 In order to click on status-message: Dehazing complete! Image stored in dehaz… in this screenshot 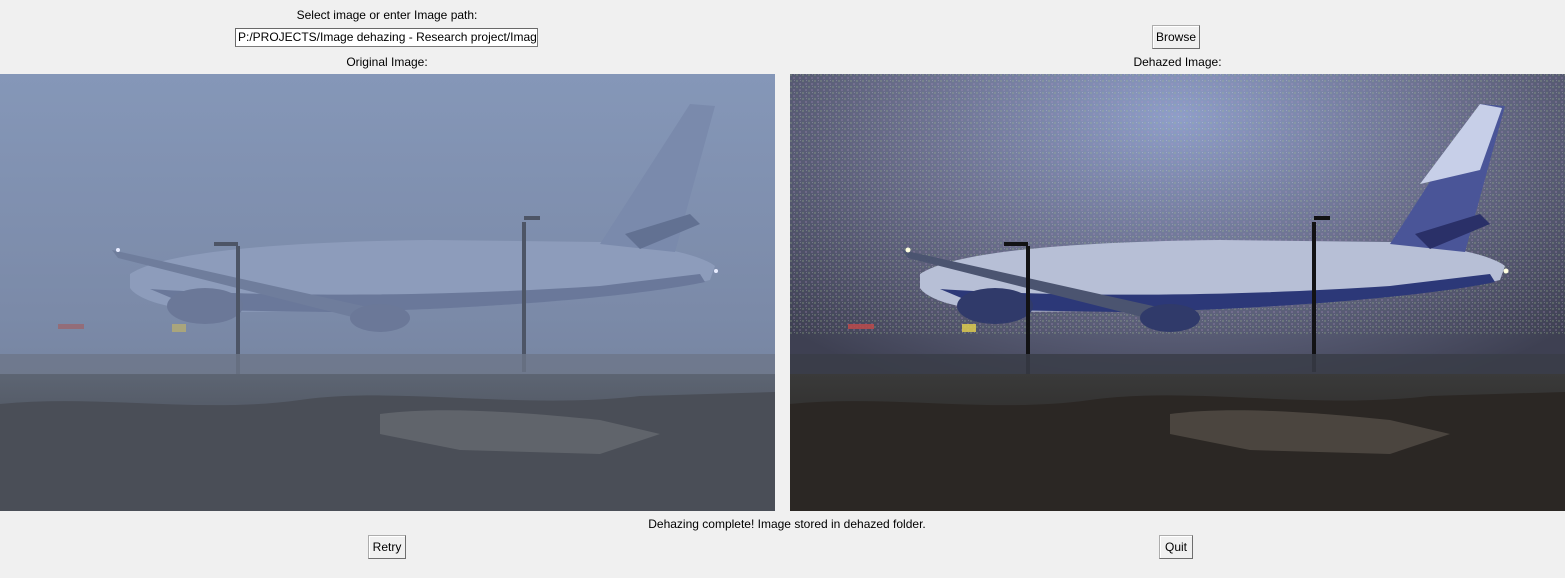, I will do `click(787, 524)`.